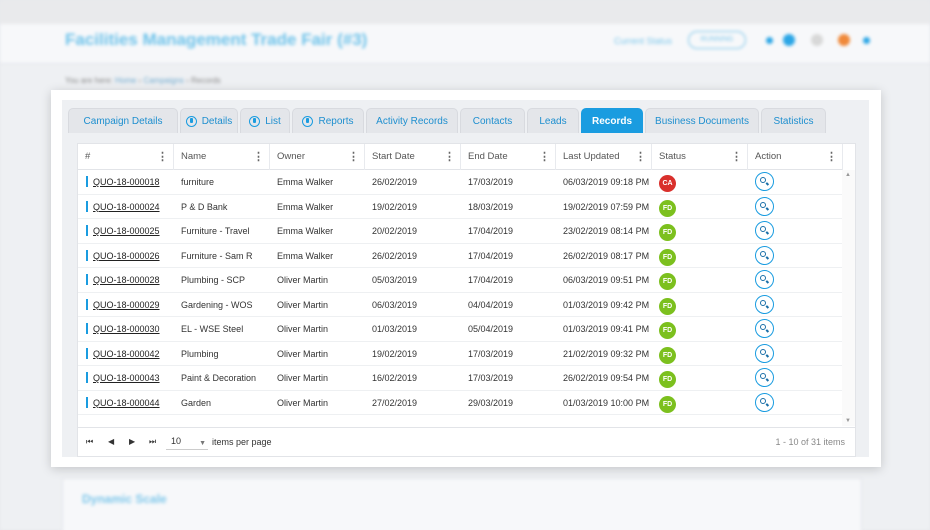 Image resolution: width=930 pixels, height=530 pixels. Describe the element at coordinates (606, 329) in the screenshot. I see `cell-updated: 01/03/2019 09:41 PM` at that location.